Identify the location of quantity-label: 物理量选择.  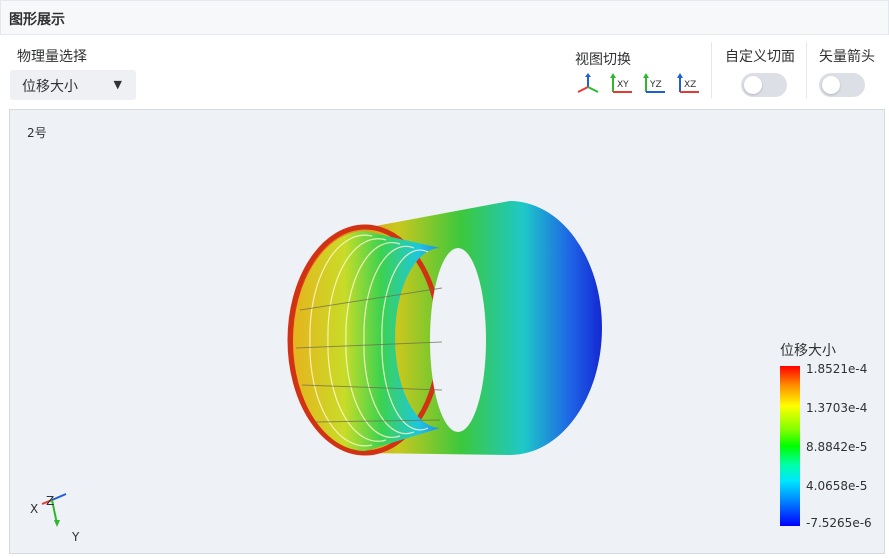
(52, 57).